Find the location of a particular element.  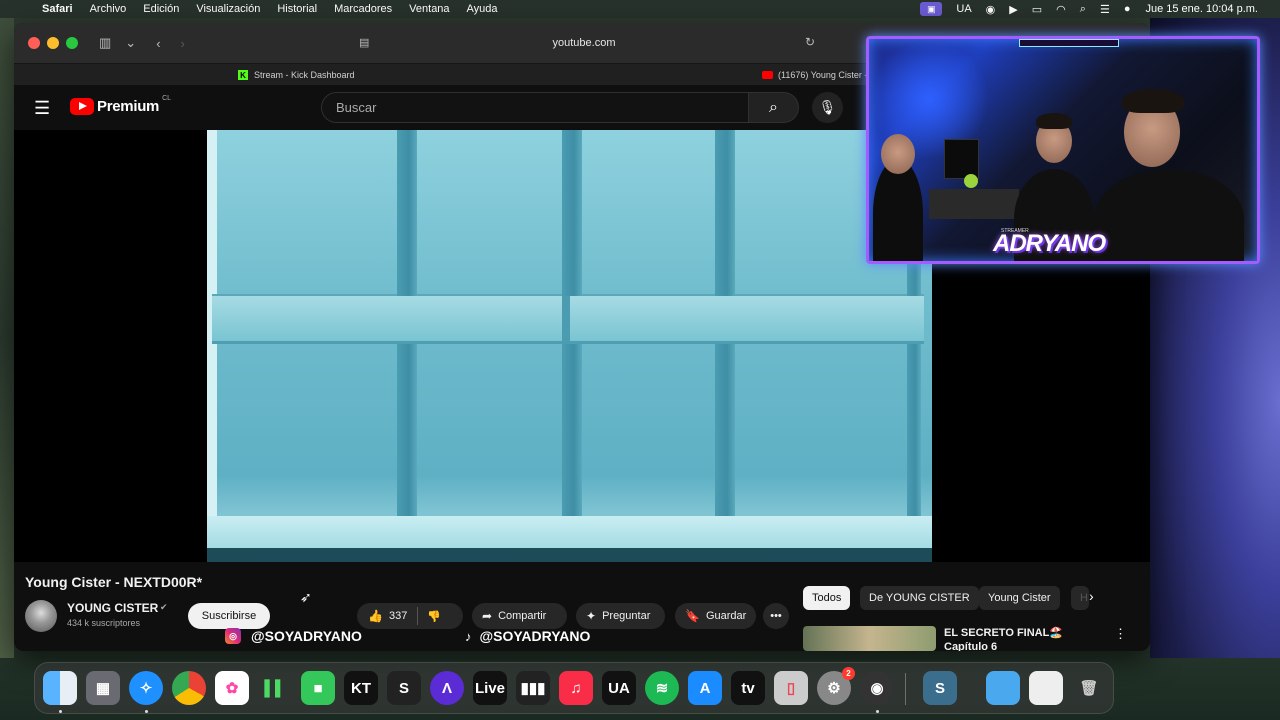

recommendation-title: EL SECRETO FINAL🏖️ Capítulo 6 is located at coordinates (1024, 638).